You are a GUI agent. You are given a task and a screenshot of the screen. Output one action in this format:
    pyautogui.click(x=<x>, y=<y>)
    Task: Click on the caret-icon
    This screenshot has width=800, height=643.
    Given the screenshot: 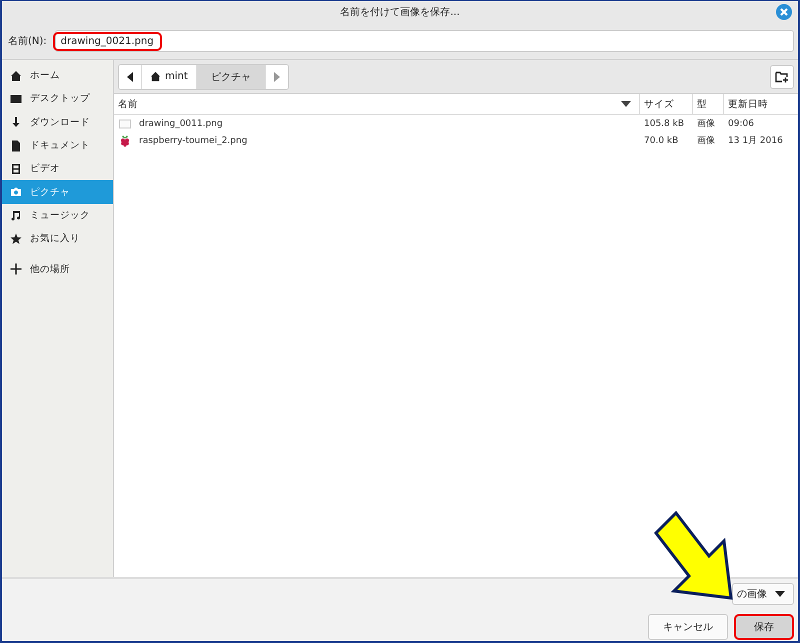 What is the action you would take?
    pyautogui.click(x=780, y=594)
    